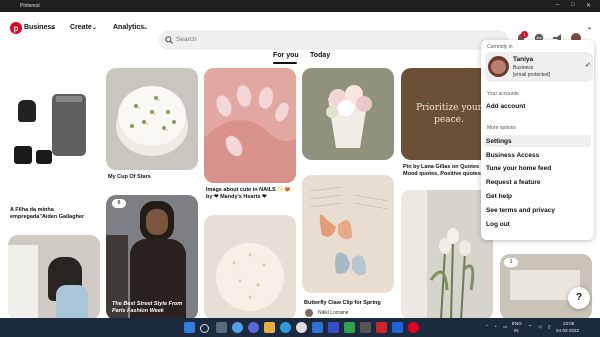 The height and width of the screenshot is (337, 600). I want to click on pin-fashion-outfit, so click(54, 123).